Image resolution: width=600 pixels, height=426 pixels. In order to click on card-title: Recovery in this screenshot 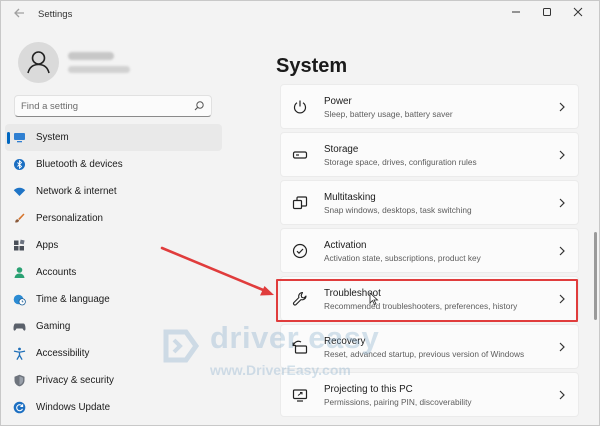, I will do `click(345, 341)`.